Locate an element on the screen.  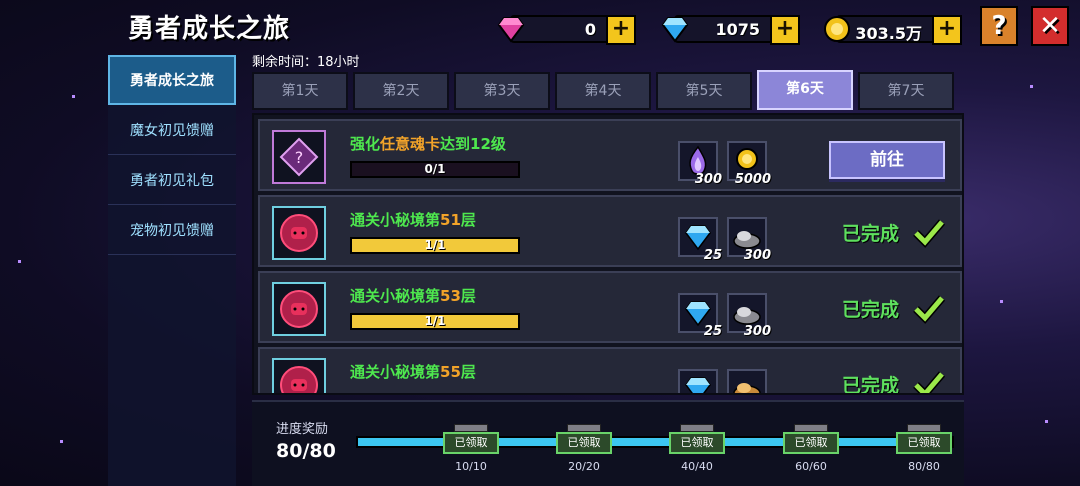
task-title: 强化任意魂卡达到12级 is located at coordinates (428, 143).